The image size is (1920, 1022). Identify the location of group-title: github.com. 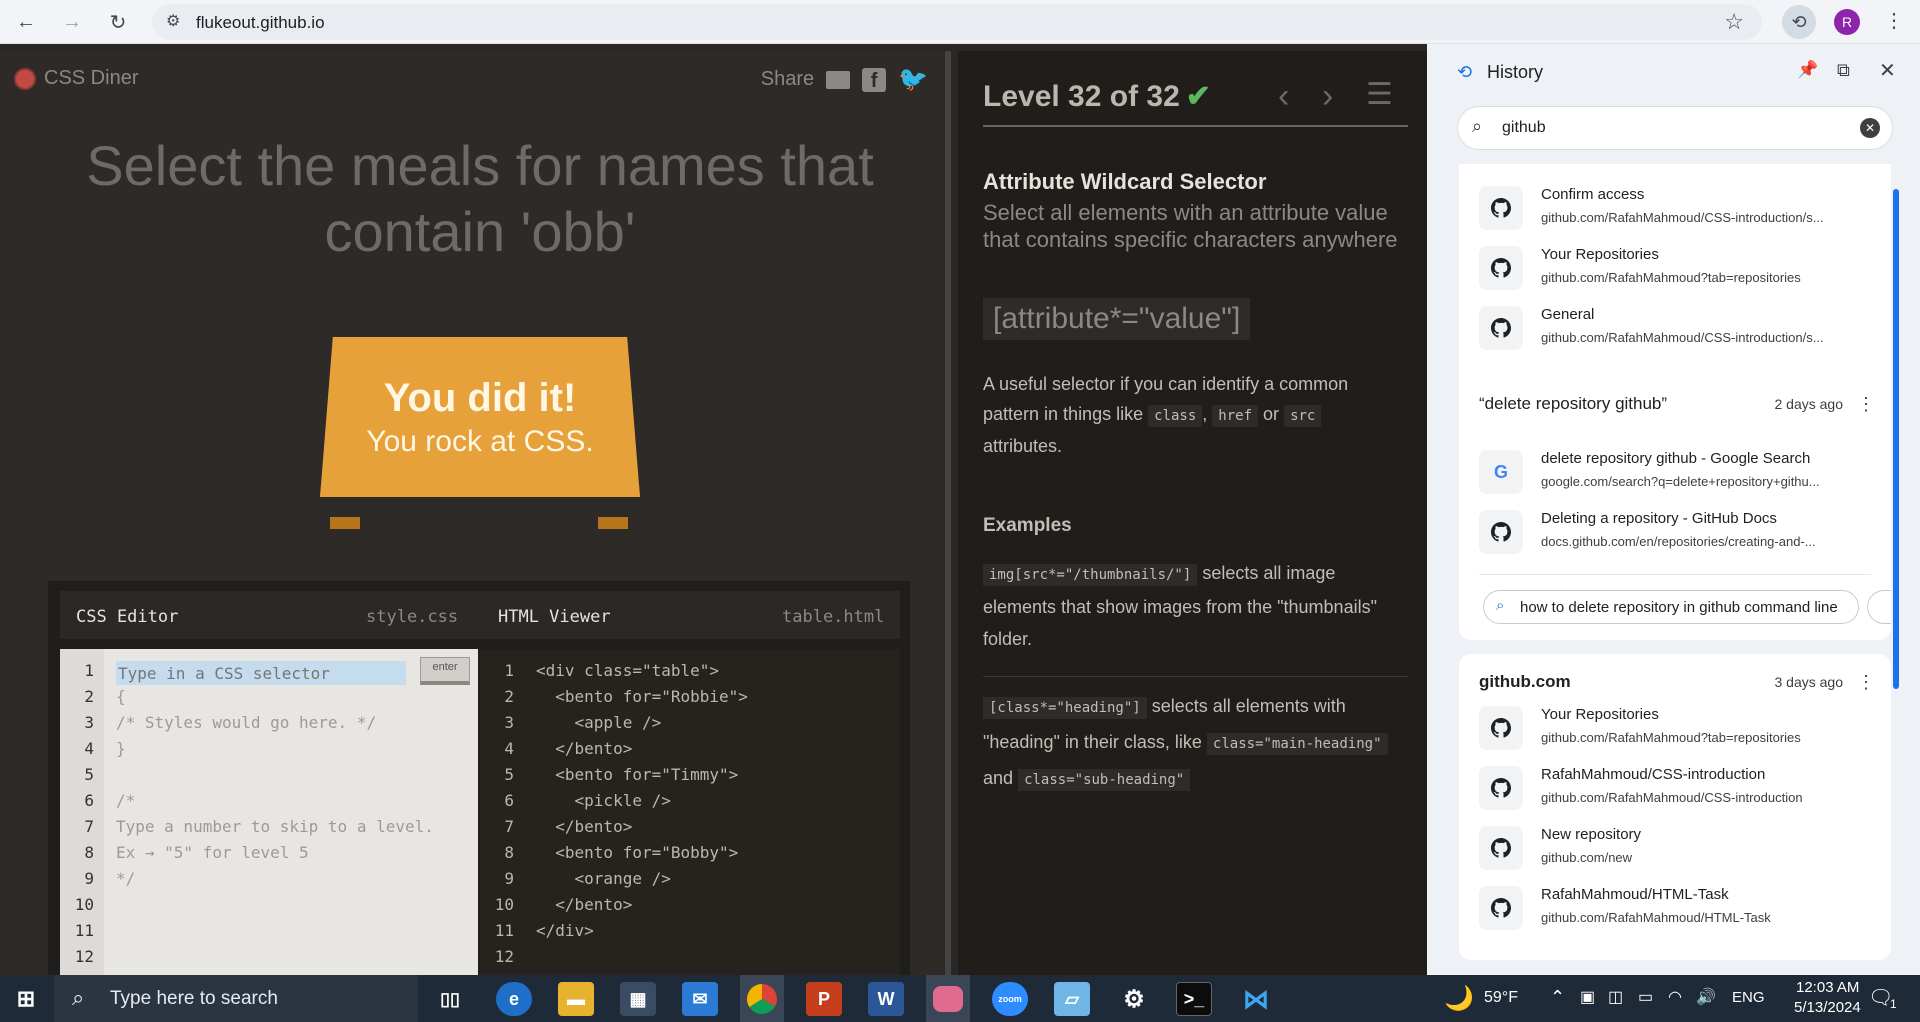
(1525, 681).